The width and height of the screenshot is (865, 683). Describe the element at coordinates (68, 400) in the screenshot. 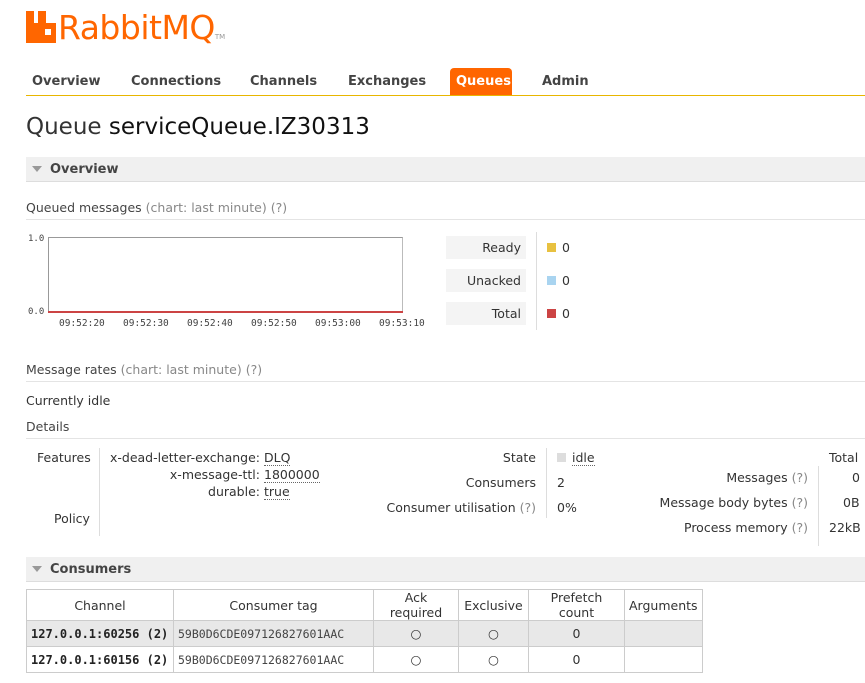

I see `currently-idle-text: Currently idle` at that location.